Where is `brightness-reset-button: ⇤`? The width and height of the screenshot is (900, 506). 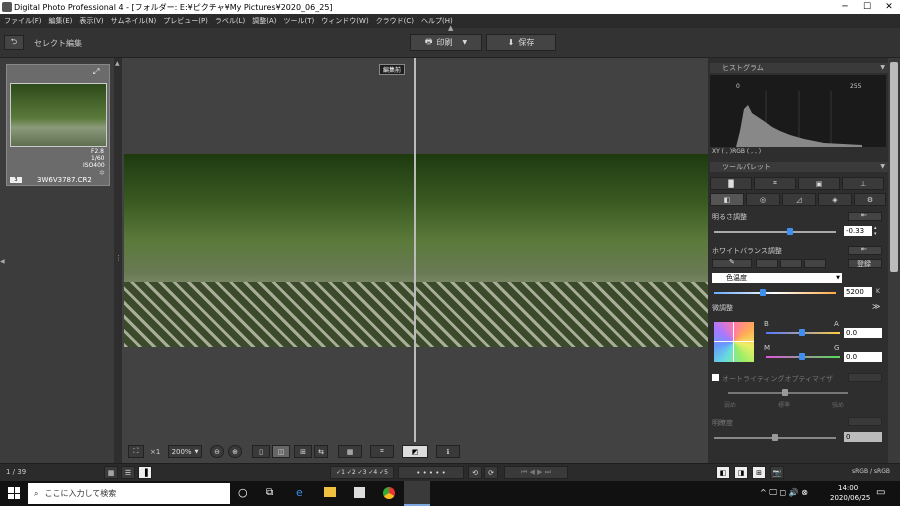
brightness-reset-button: ⇤ is located at coordinates (865, 216).